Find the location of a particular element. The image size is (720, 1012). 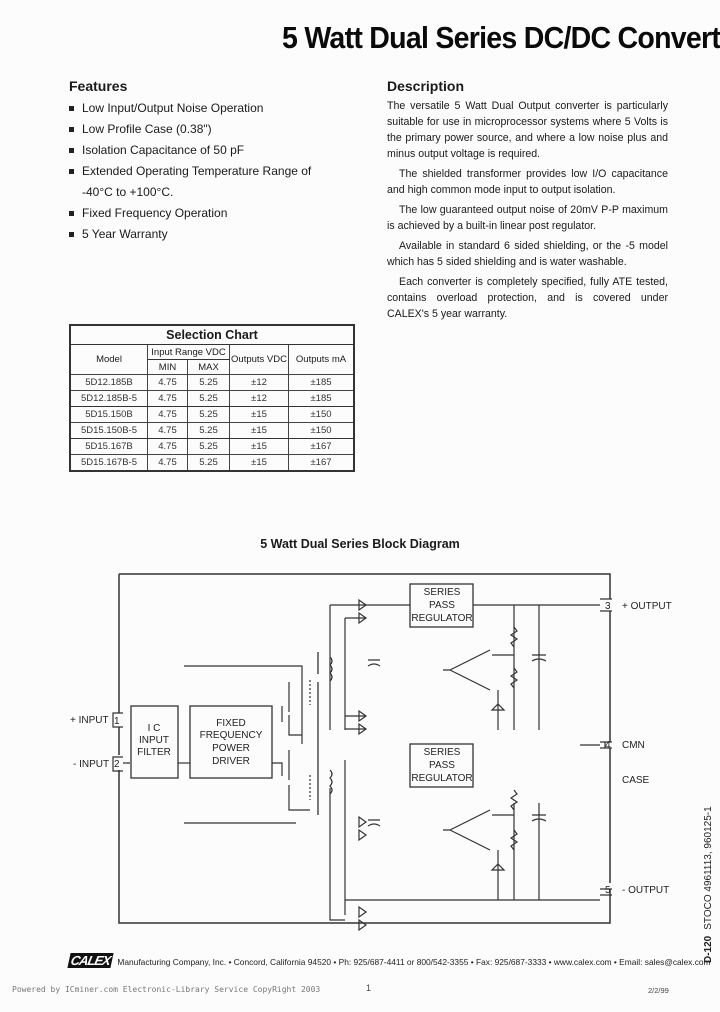

driver-line-1: FIXED is located at coordinates (230, 723).